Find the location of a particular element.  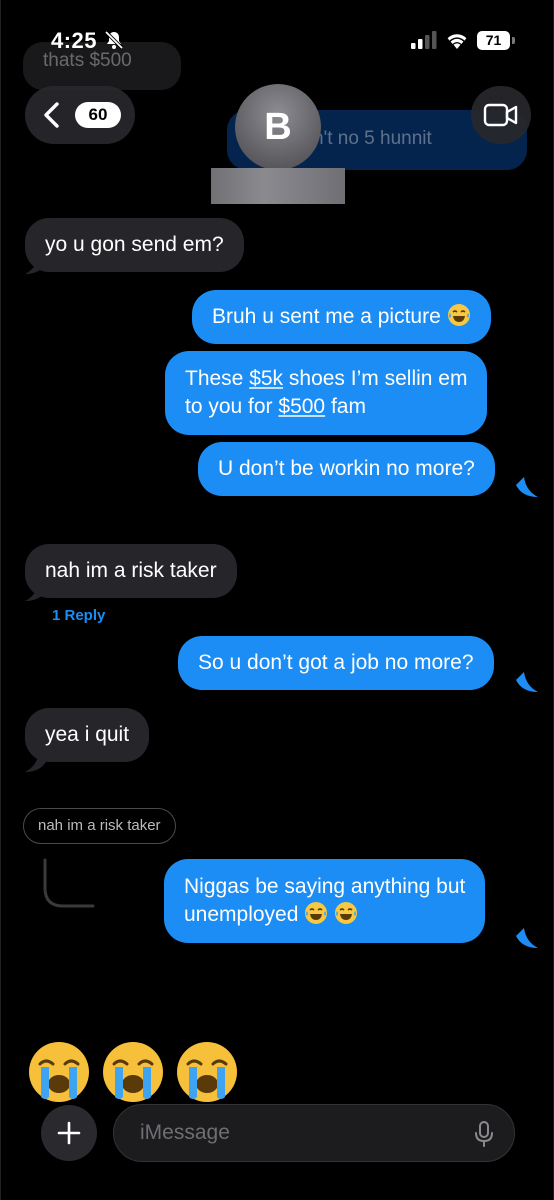

message-text: nah im a risk taker is located at coordinates (131, 570).